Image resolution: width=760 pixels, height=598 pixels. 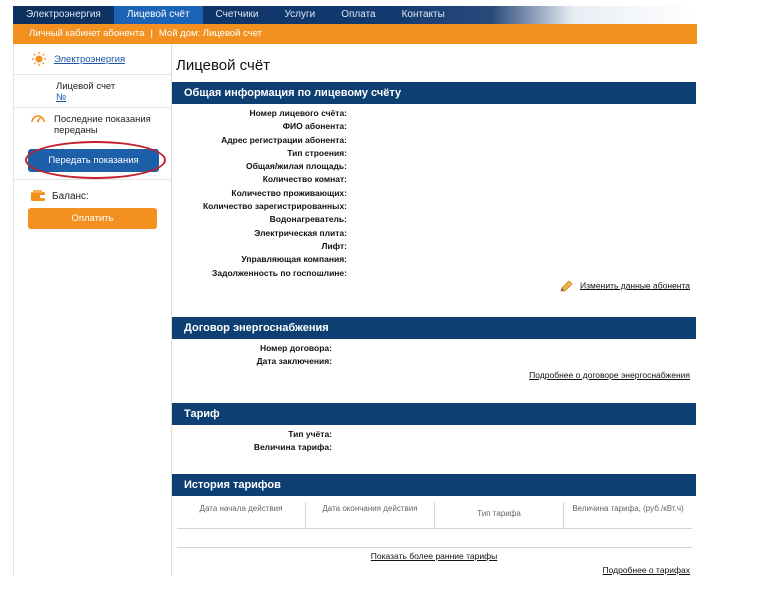 What do you see at coordinates (308, 219) in the screenshot?
I see `field-label: Водонагреватель:` at bounding box center [308, 219].